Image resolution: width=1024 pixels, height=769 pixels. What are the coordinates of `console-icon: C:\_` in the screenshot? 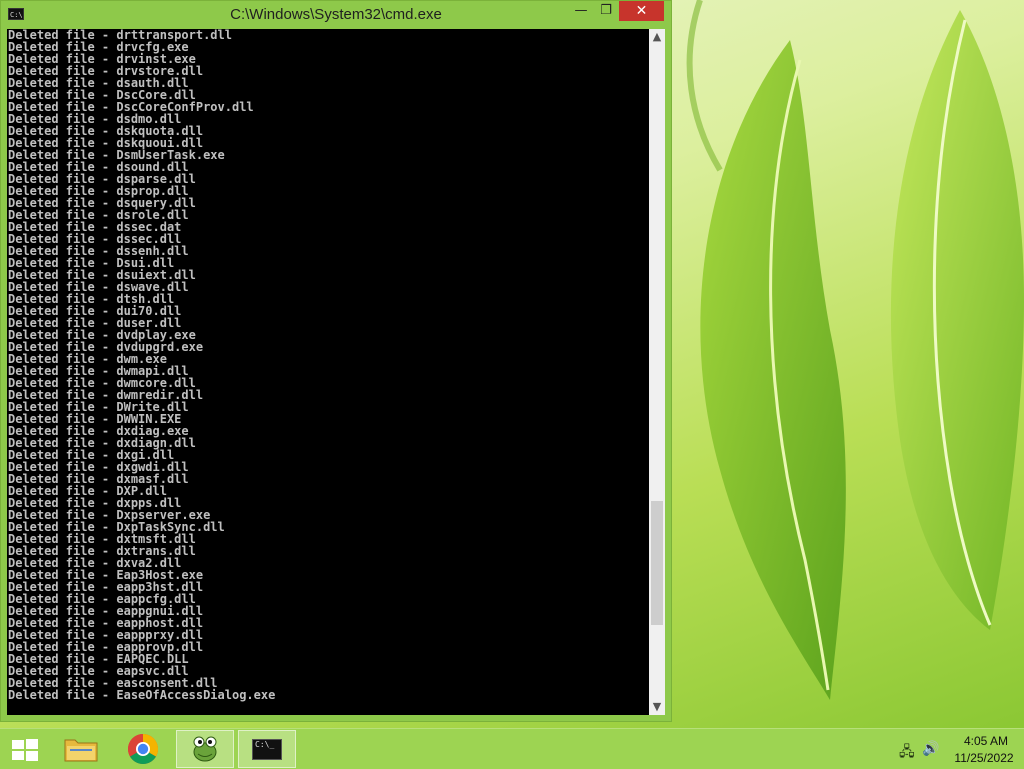 It's located at (267, 749).